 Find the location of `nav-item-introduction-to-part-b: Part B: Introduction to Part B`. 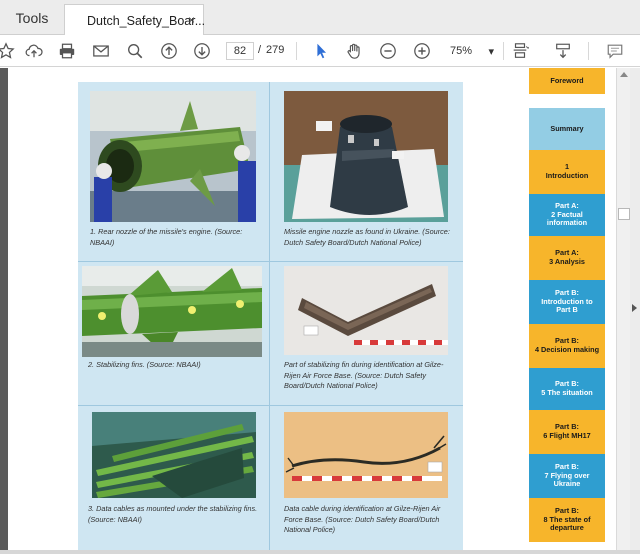

nav-item-introduction-to-part-b: Part B: Introduction to Part B is located at coordinates (567, 302).